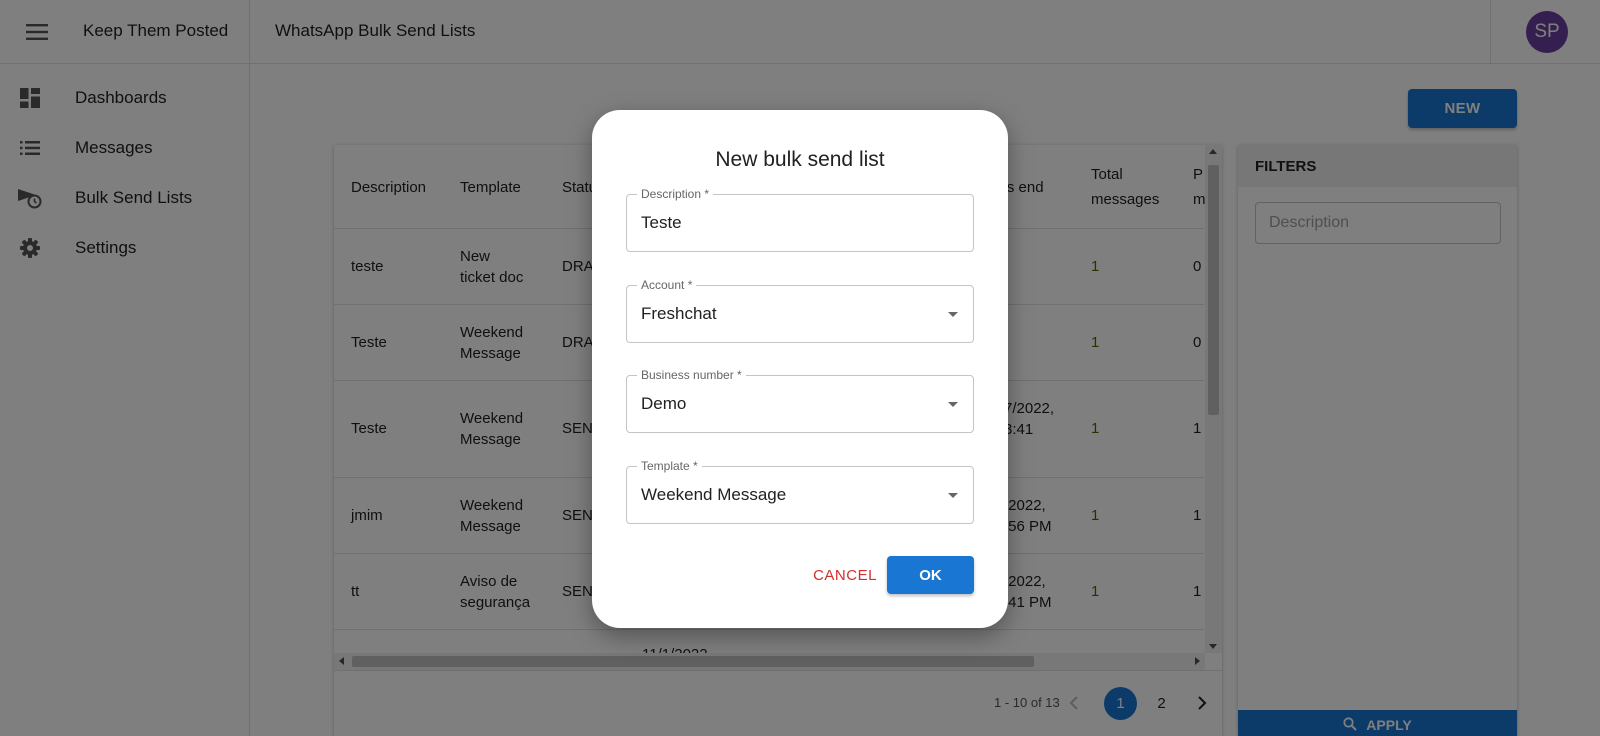 The height and width of the screenshot is (736, 1600). I want to click on cancel-button: CANCEL, so click(845, 575).